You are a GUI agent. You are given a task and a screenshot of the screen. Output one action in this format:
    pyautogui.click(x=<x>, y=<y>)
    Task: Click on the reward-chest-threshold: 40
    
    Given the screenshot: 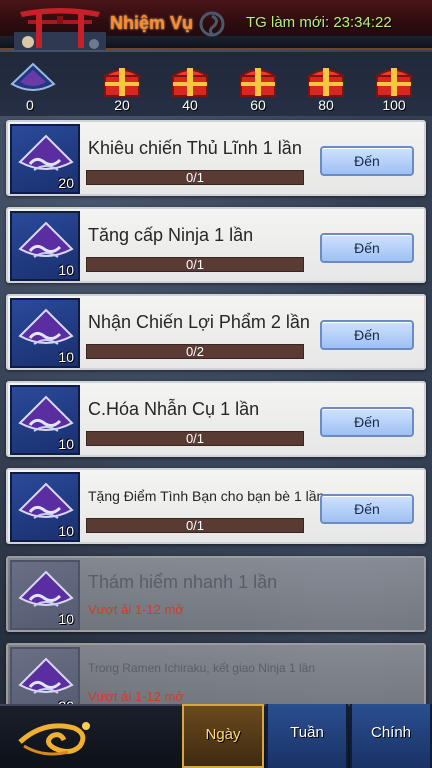 What is the action you would take?
    pyautogui.click(x=190, y=105)
    